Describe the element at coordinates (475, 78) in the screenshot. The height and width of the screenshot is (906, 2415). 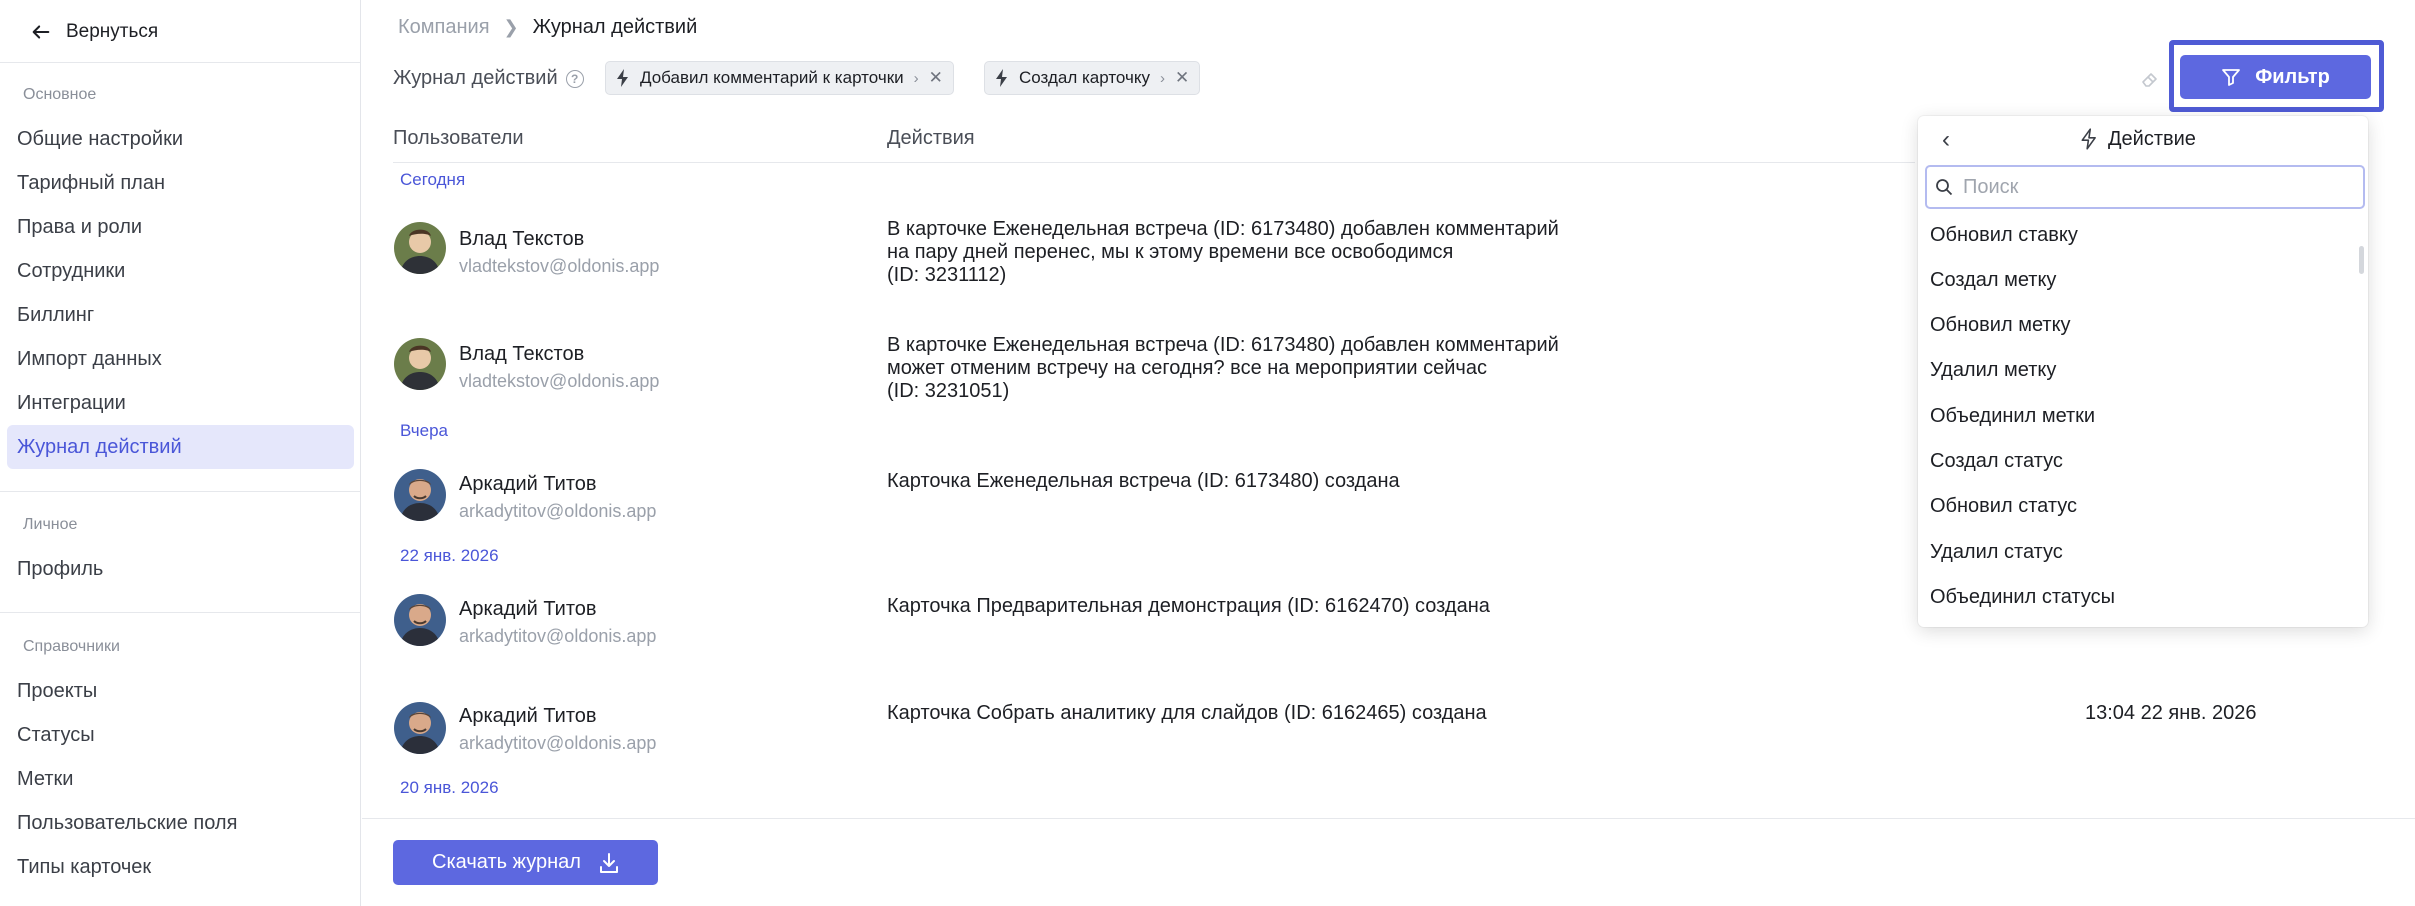
I see `journal-label-text: Журнал действий` at that location.